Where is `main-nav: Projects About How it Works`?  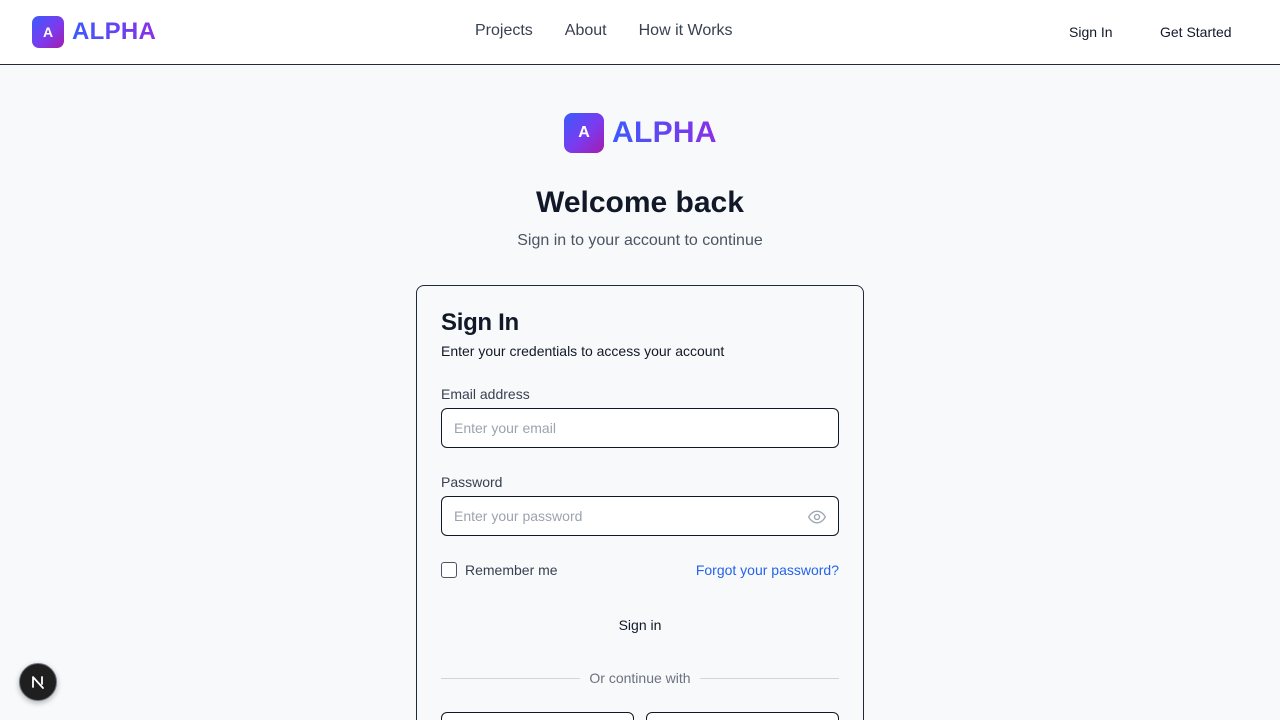
main-nav: Projects About How it Works is located at coordinates (604, 31).